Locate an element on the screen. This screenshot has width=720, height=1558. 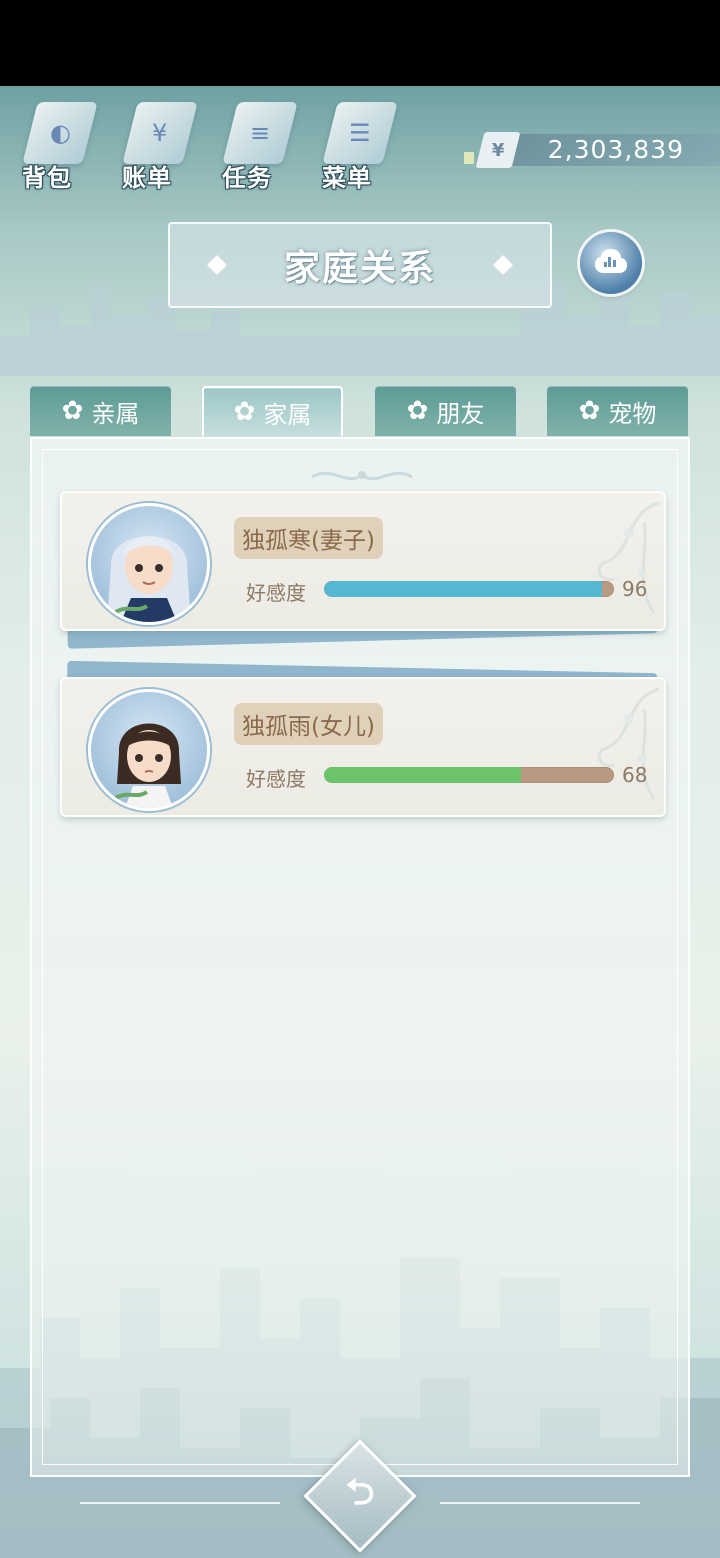
money-amount: 2,303,839 is located at coordinates (615, 149).